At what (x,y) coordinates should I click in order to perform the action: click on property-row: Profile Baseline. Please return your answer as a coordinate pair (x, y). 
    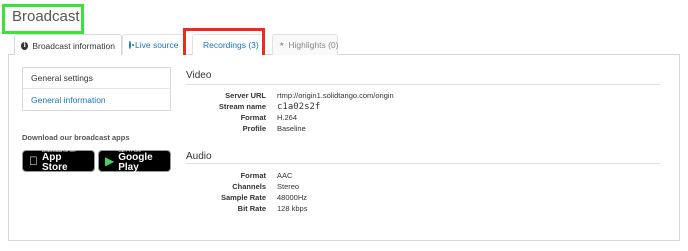
    Looking at the image, I should click on (423, 128).